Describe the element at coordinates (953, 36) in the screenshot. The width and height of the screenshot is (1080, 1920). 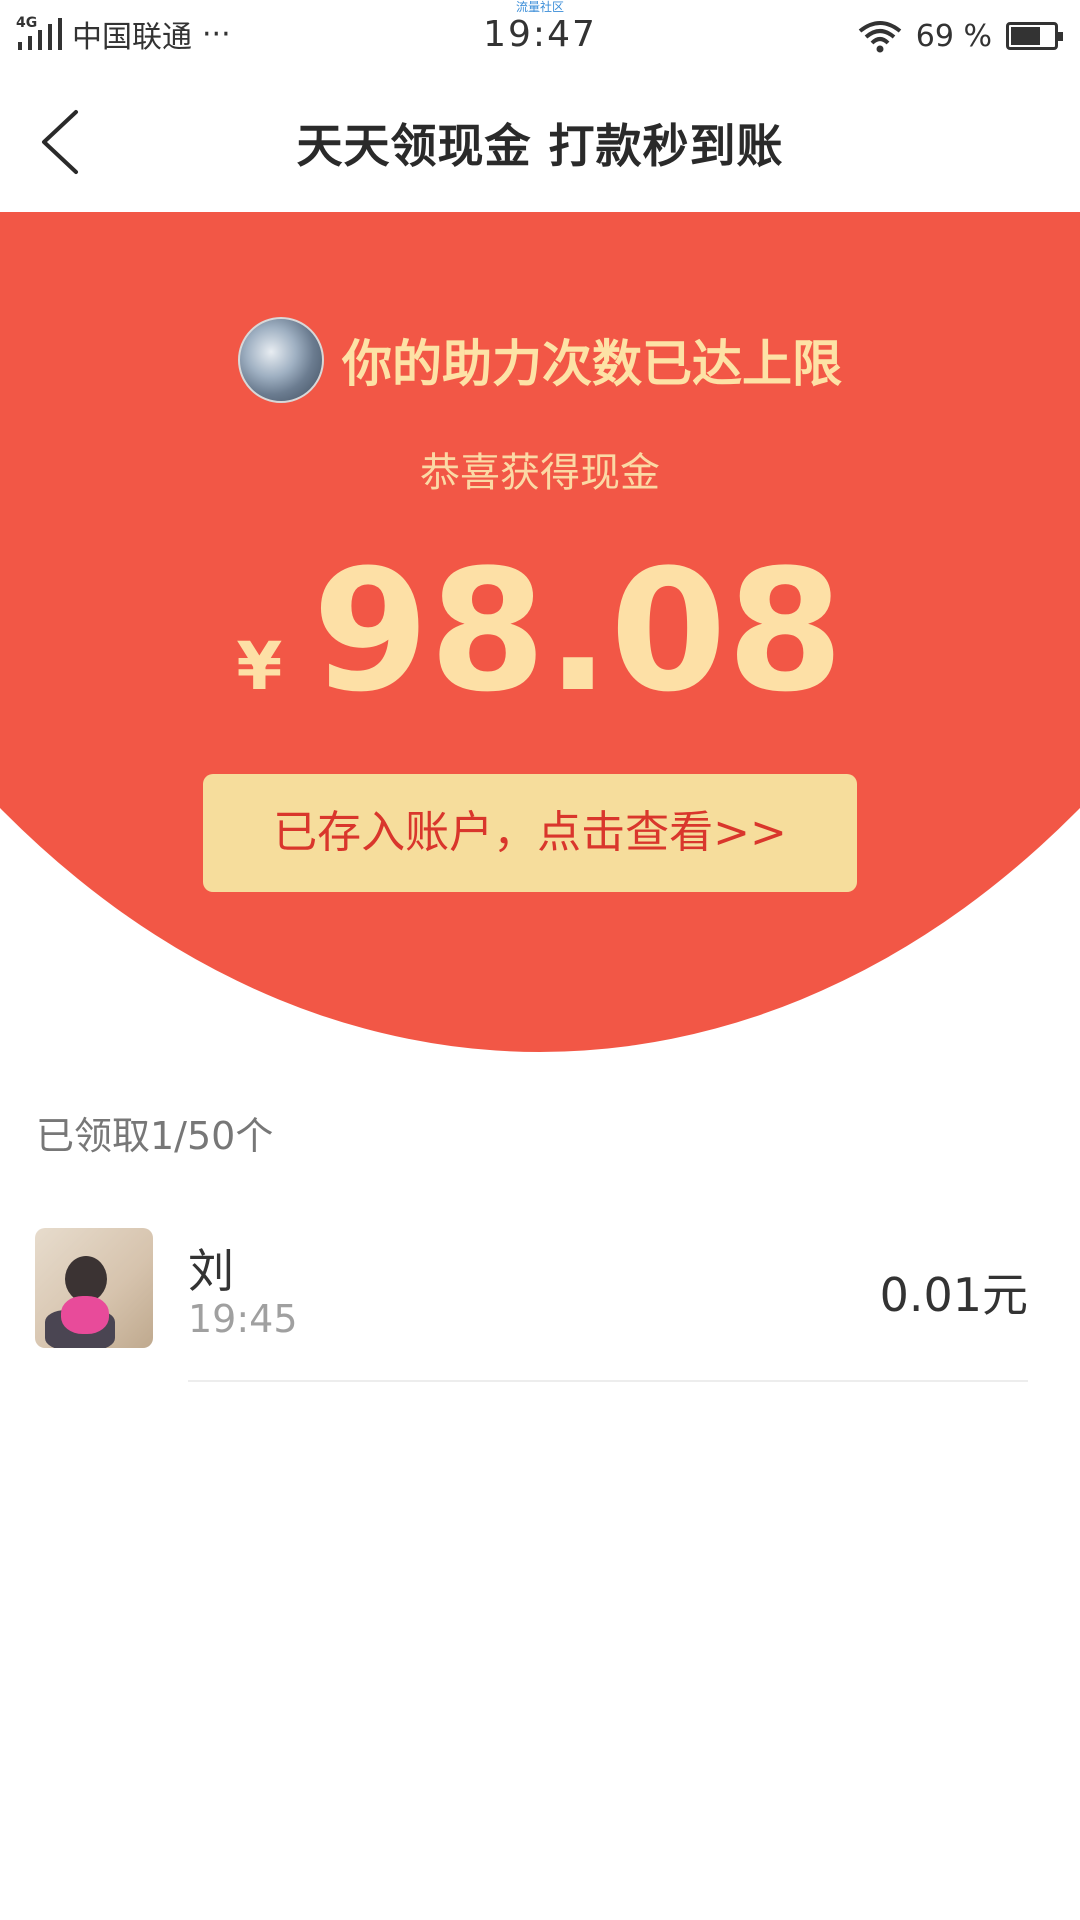
I see `battery-percent: 69 %` at that location.